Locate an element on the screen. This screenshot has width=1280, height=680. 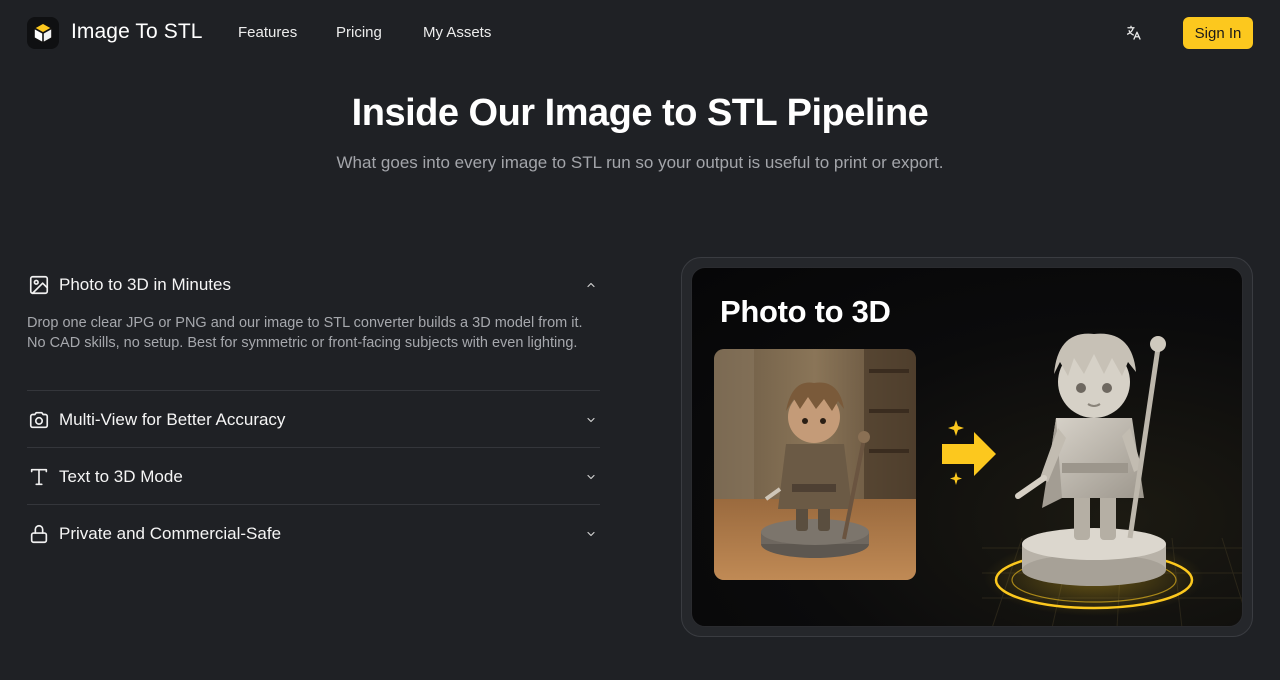
accordion-header: Multi-View for Better Accuracy is located at coordinates (313, 419).